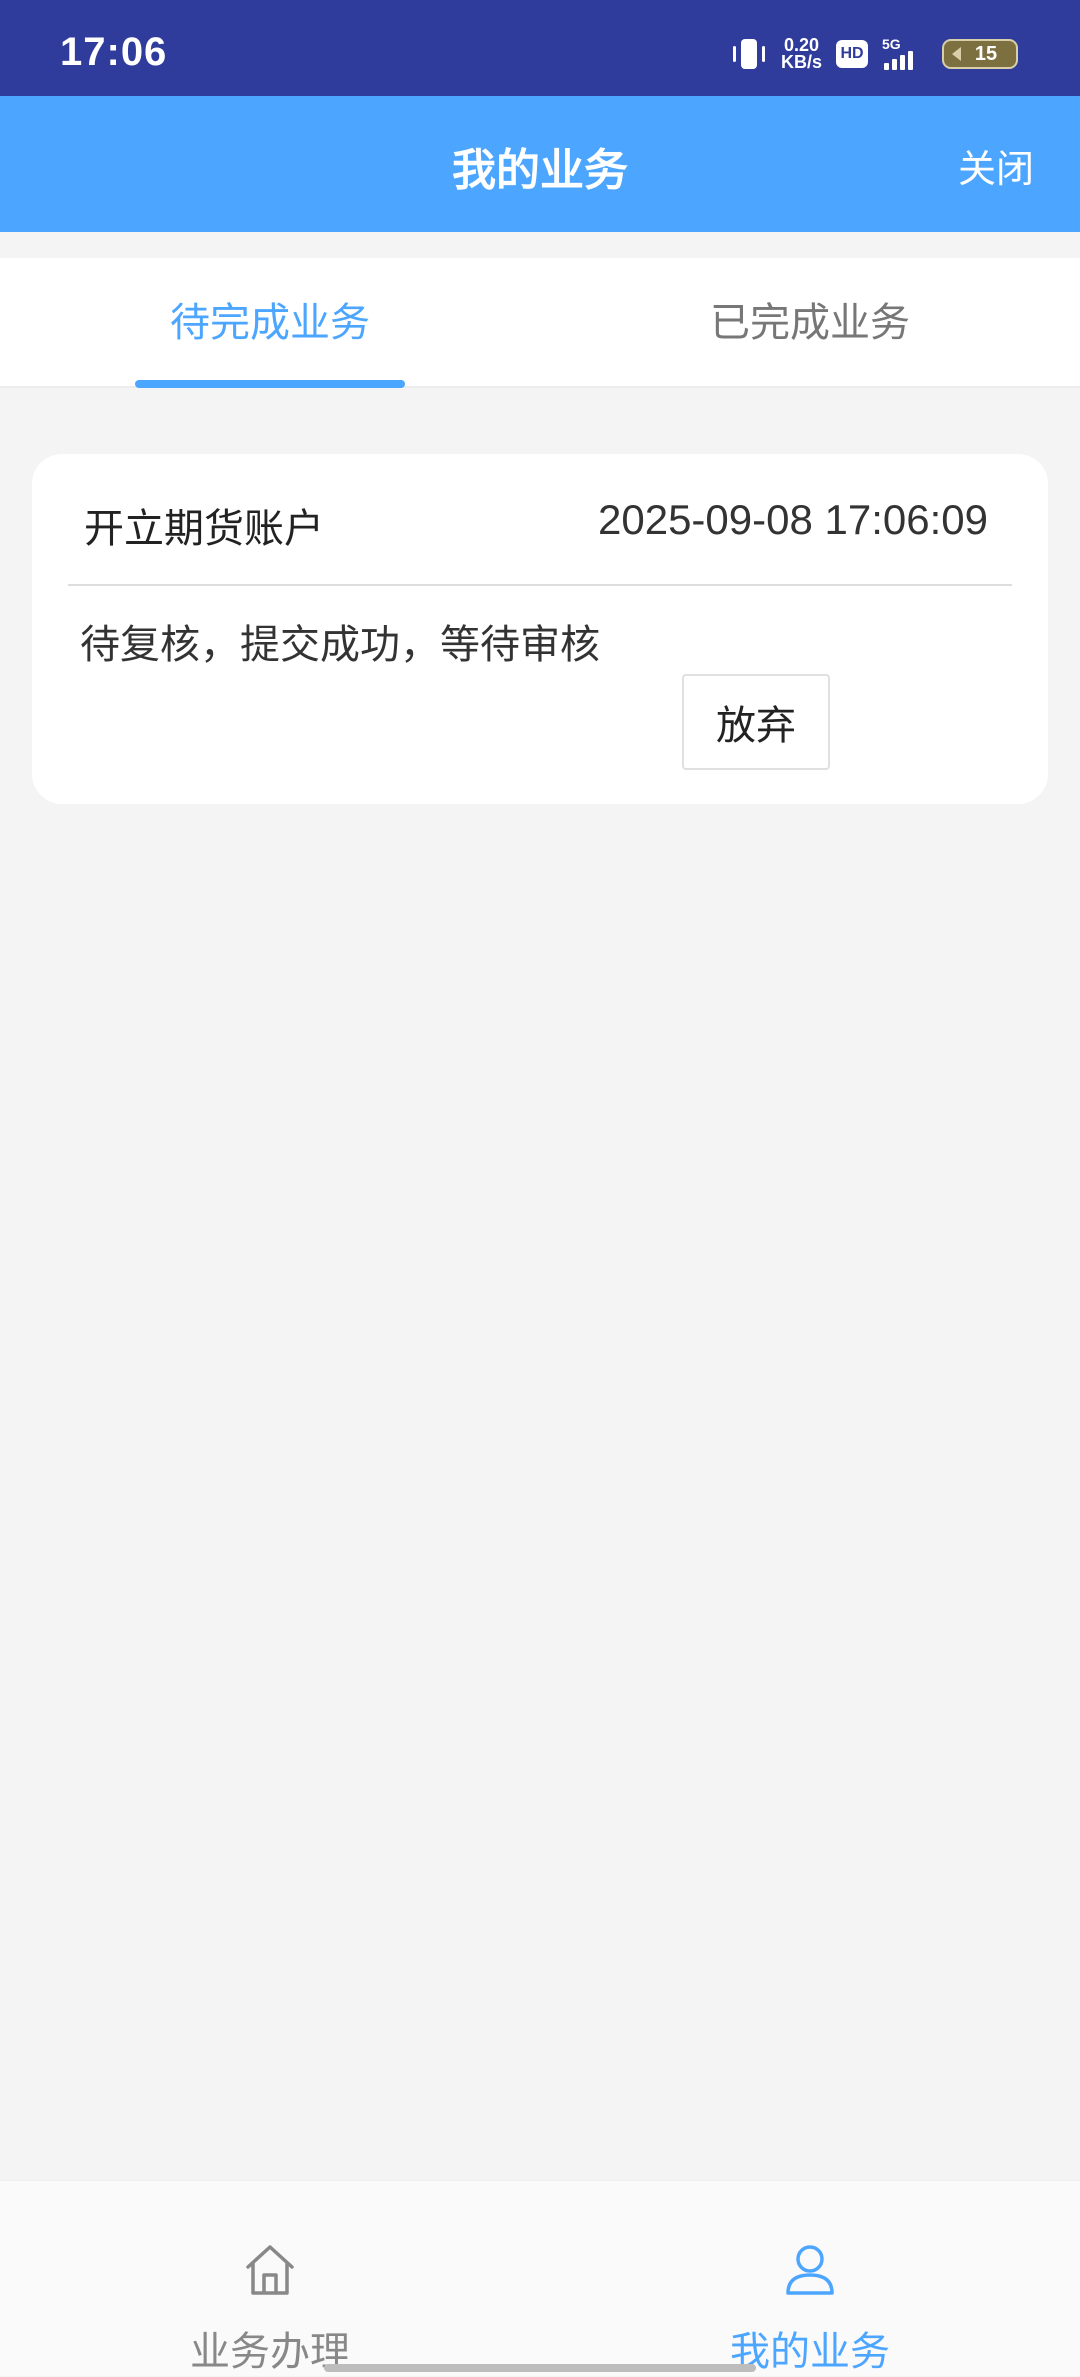 The height and width of the screenshot is (2377, 1080). Describe the element at coordinates (986, 53) in the screenshot. I see `battery-level: 15` at that location.